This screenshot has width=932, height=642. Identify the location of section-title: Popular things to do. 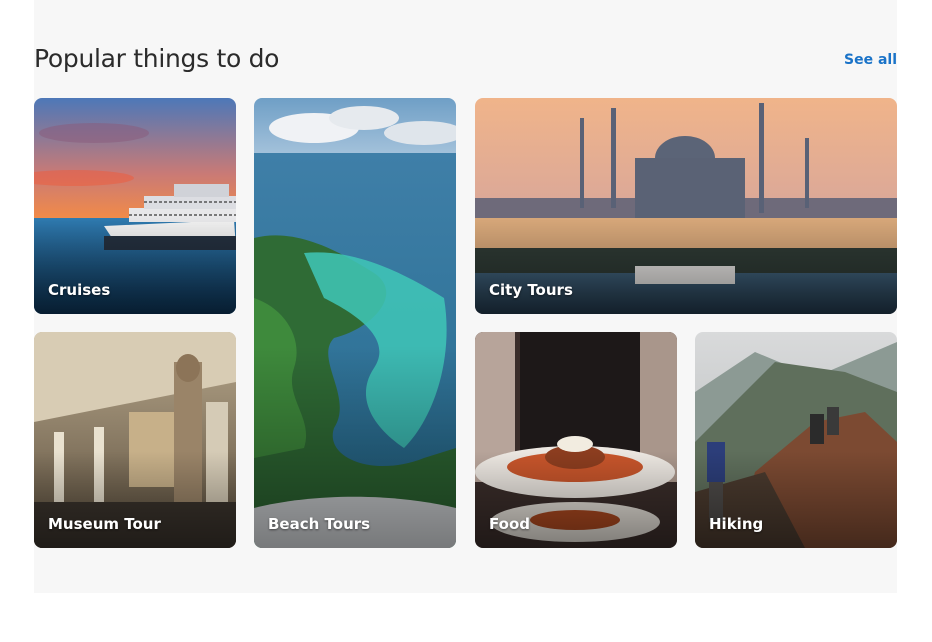
(157, 58).